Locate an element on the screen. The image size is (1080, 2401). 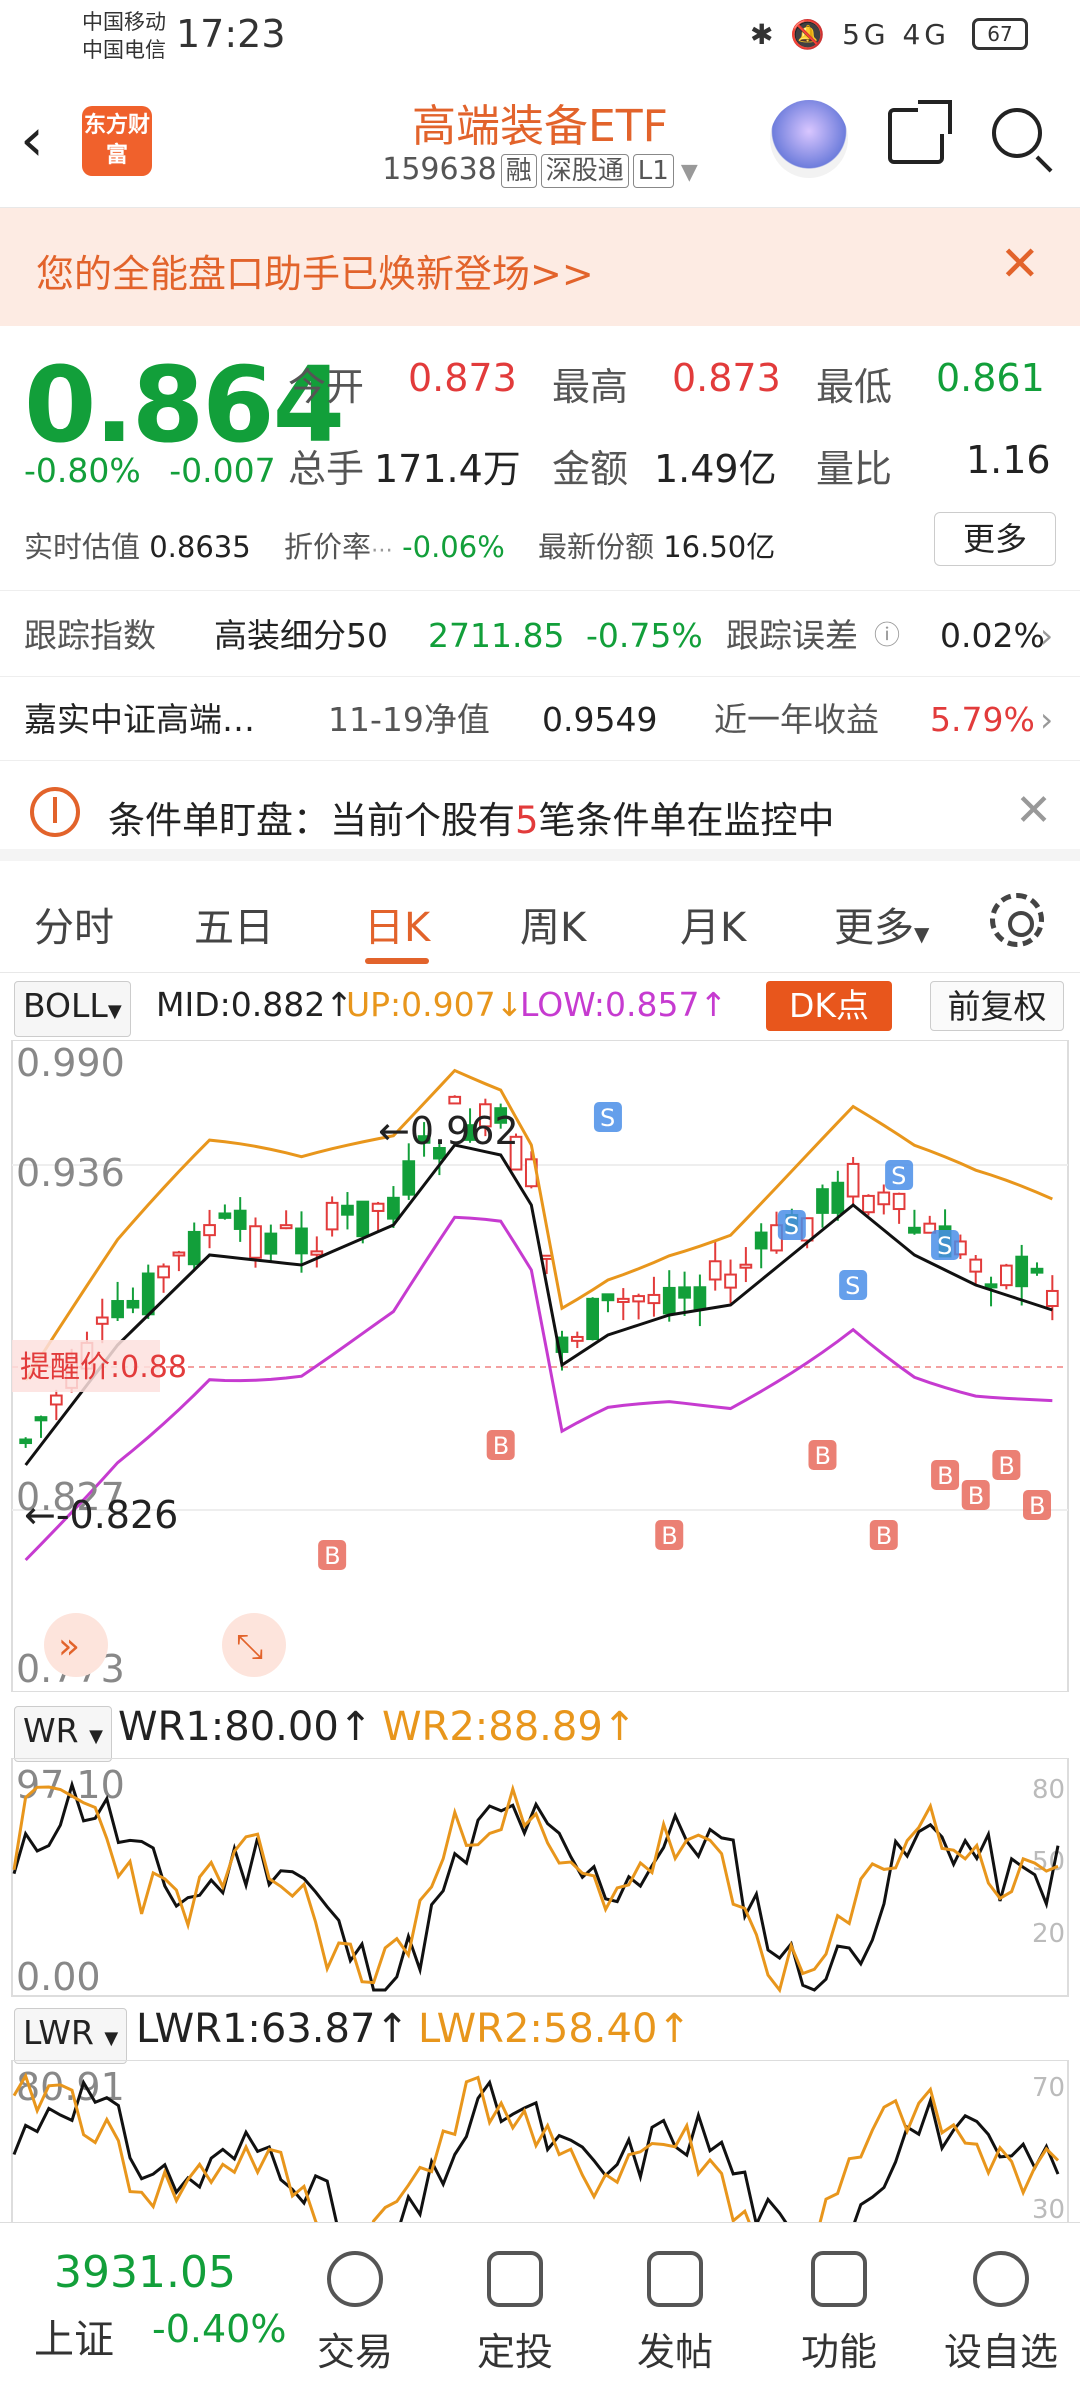
low-marker: ←-0.826 is located at coordinates (101, 1515).